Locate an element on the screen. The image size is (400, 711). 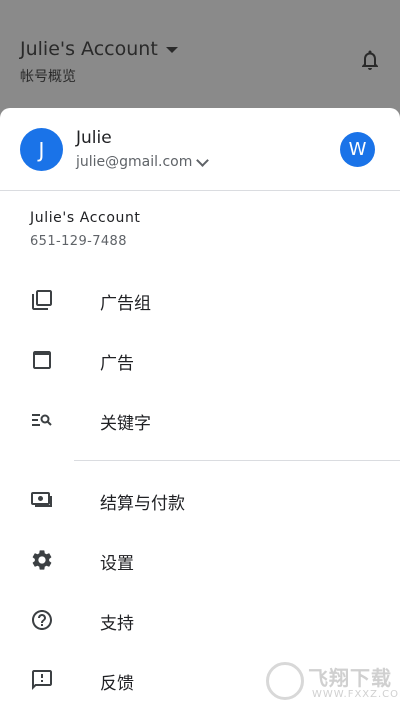
billing-icon is located at coordinates (41, 499).